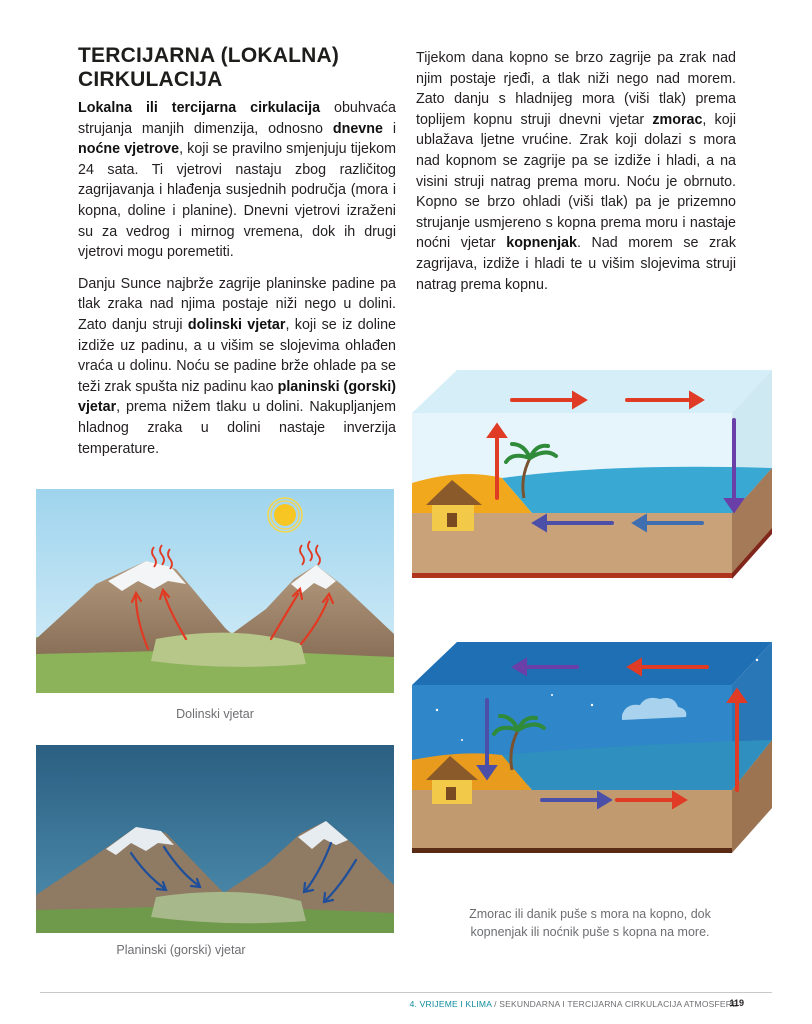 The height and width of the screenshot is (1024, 812). What do you see at coordinates (181, 950) in the screenshot?
I see `caption-mountain-wind: Planinski (gorski) vjetar` at bounding box center [181, 950].